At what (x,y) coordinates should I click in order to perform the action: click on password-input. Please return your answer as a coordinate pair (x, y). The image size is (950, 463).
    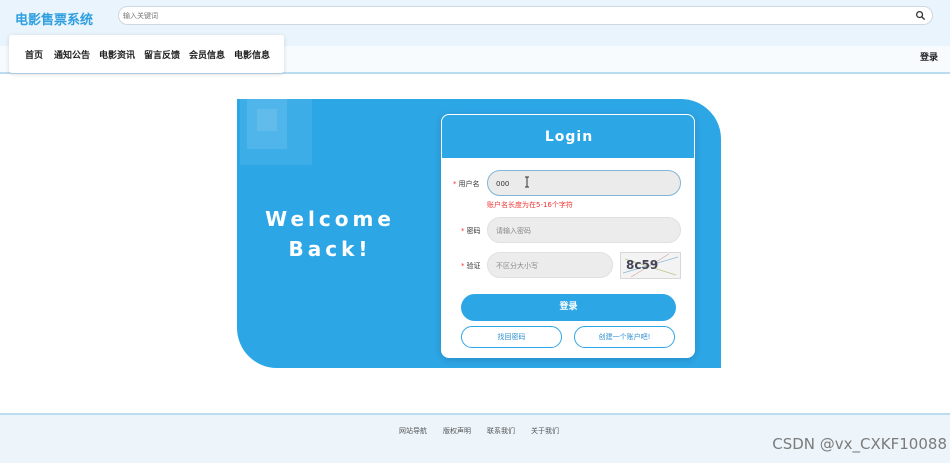
    Looking at the image, I should click on (571, 230).